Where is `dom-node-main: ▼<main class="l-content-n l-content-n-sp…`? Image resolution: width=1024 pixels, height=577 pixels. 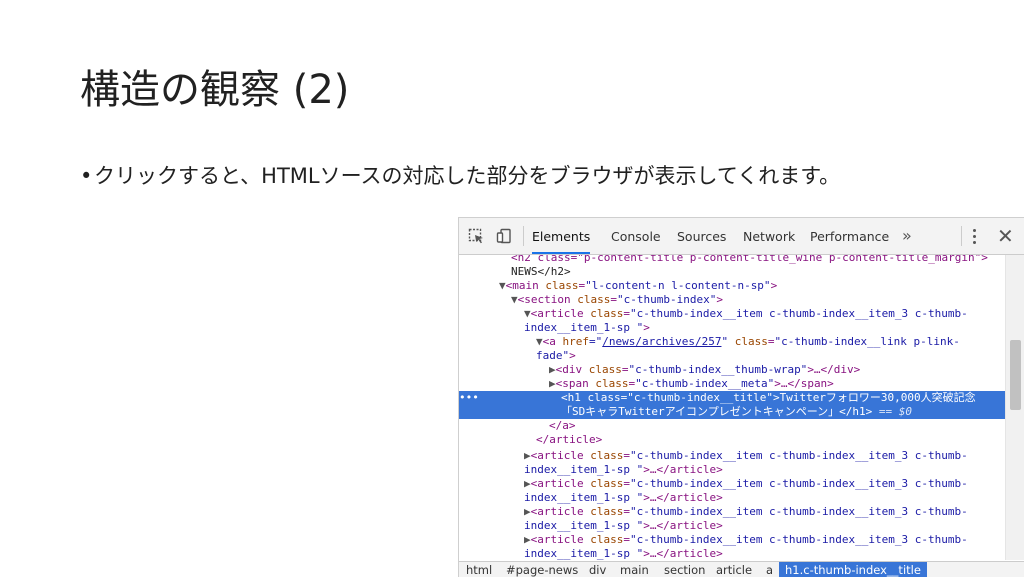
dom-node-main: ▼<main class="l-content-n l-content-n-sp… is located at coordinates (732, 286).